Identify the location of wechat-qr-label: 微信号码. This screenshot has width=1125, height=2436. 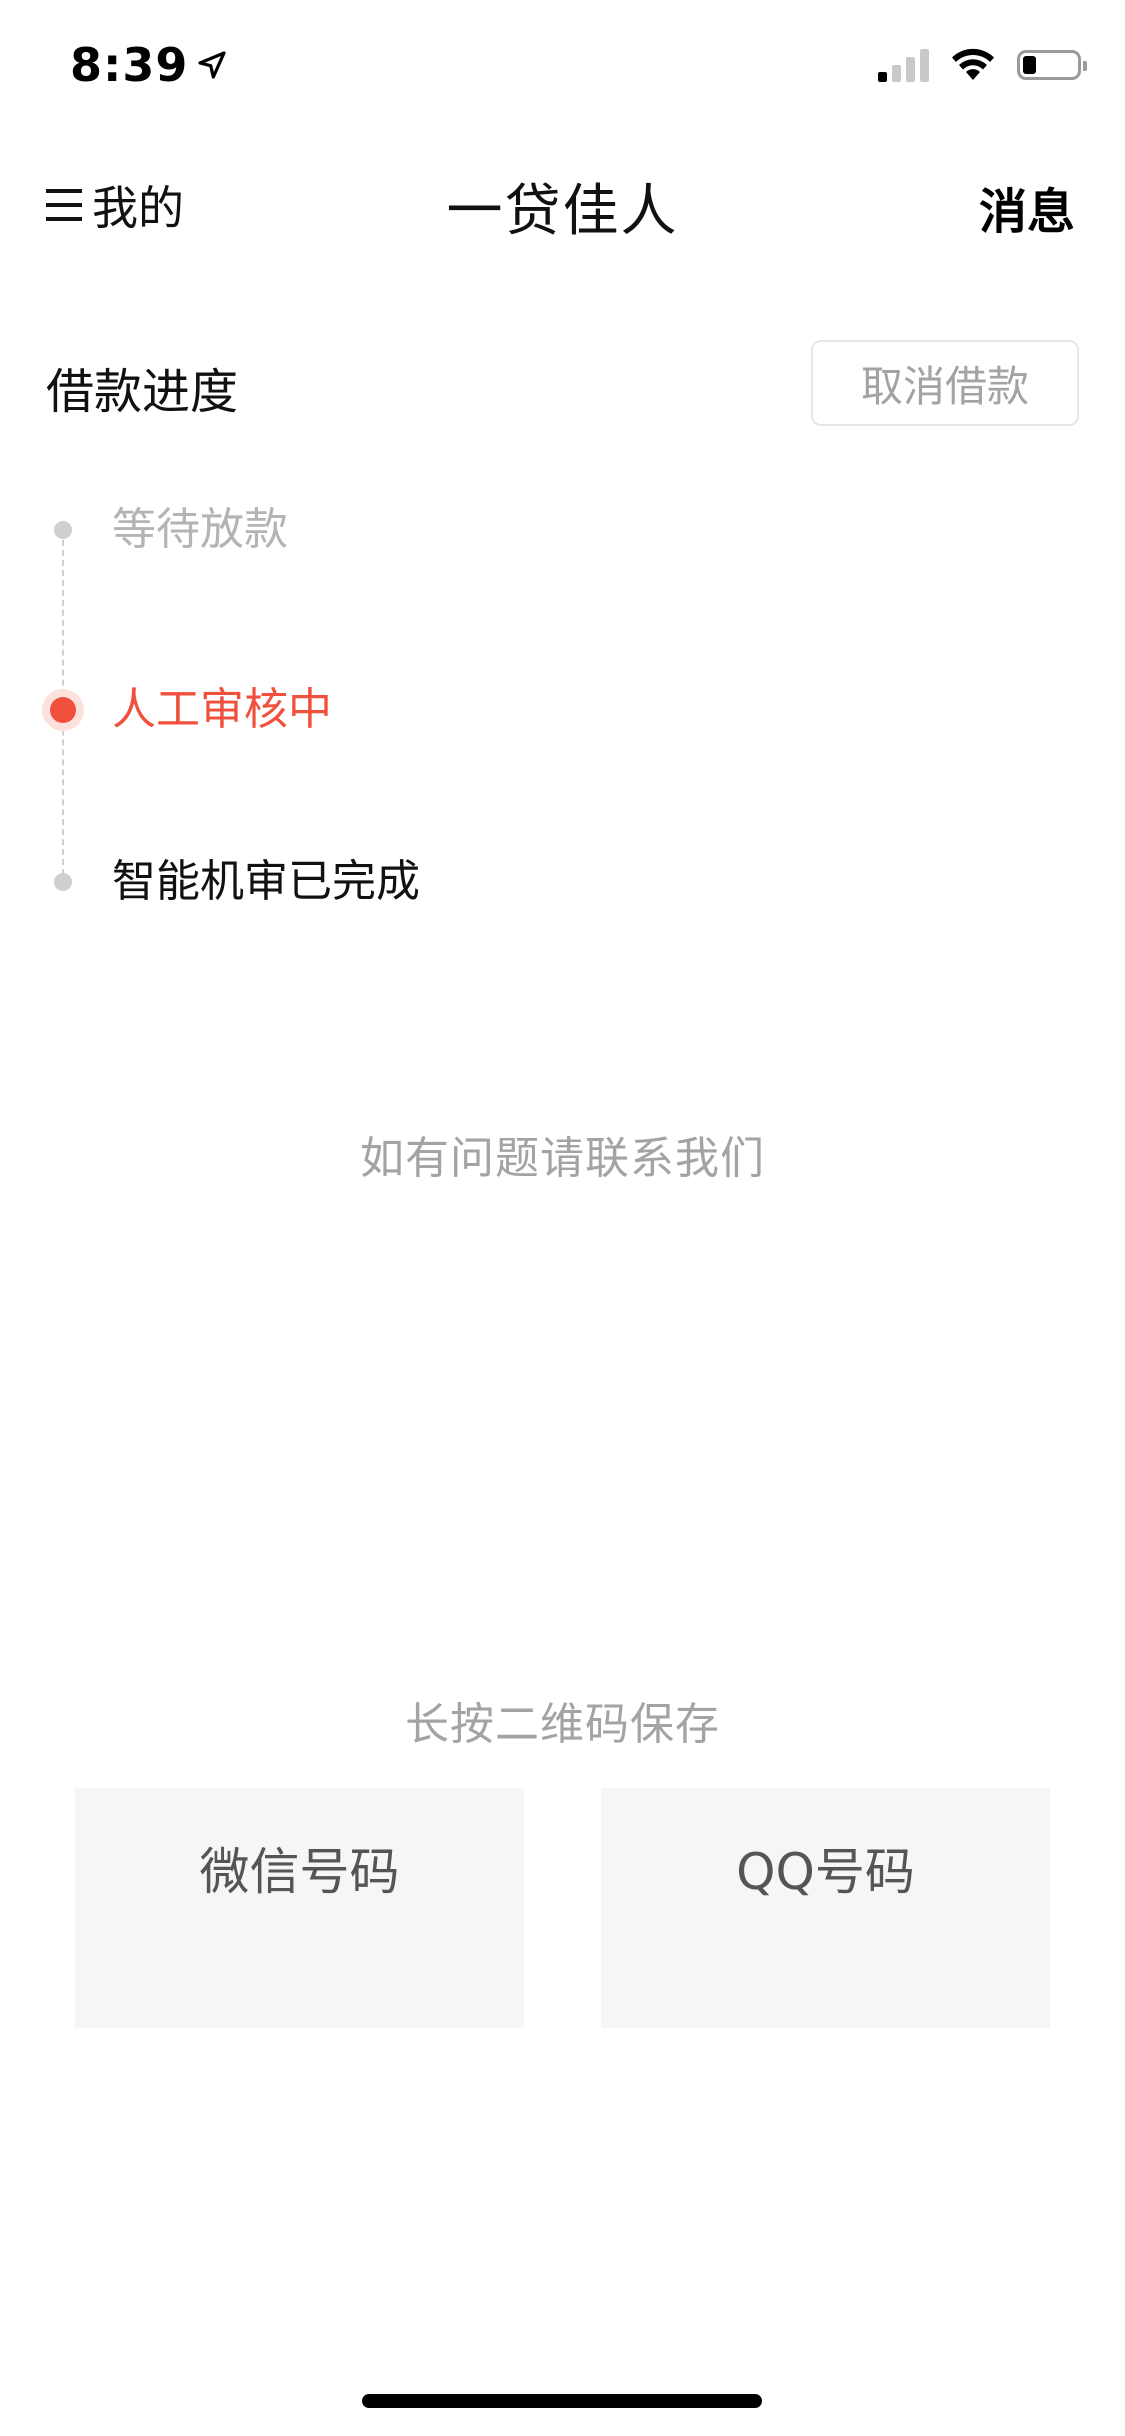
(299, 1872).